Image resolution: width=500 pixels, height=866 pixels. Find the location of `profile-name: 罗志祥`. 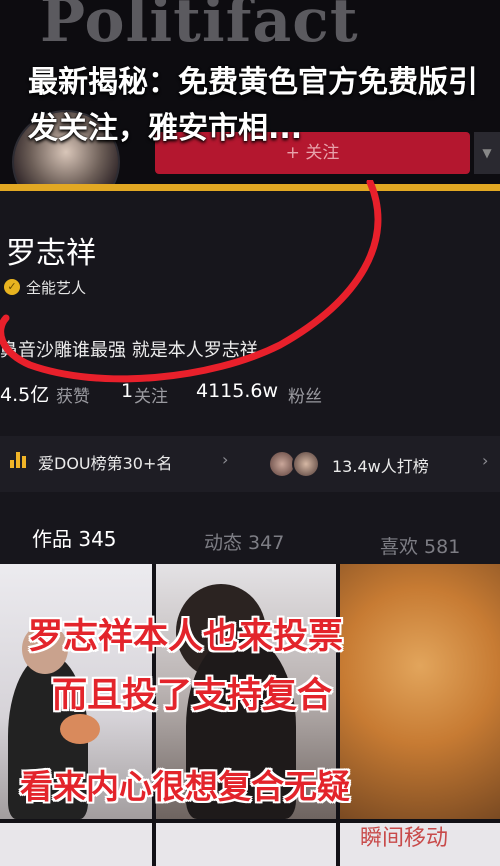

profile-name: 罗志祥 is located at coordinates (51, 253).